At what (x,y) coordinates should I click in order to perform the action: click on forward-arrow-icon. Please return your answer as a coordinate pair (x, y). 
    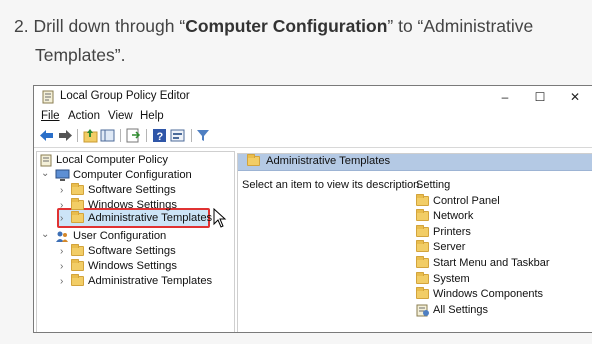
    Looking at the image, I should click on (65, 135).